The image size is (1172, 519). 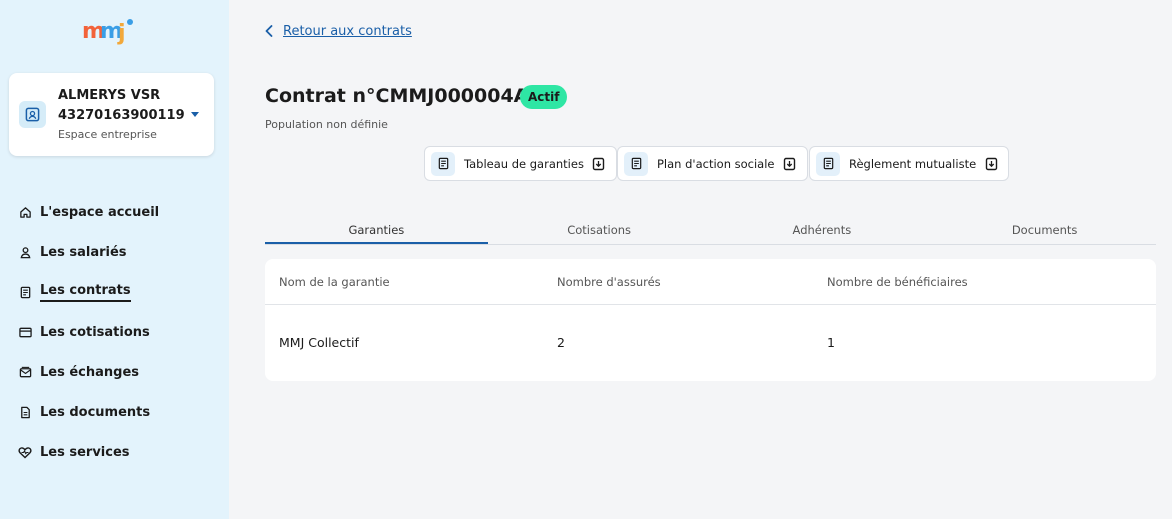 I want to click on sidebar-item-cotisations: Les cotisations, so click(x=118, y=332).